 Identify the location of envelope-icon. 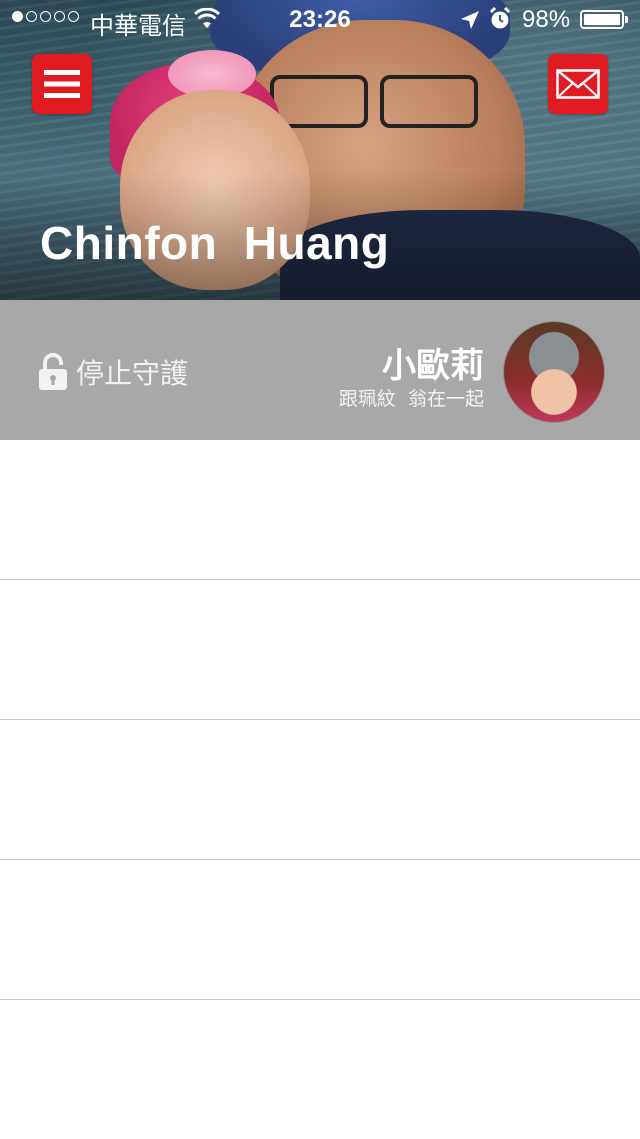
(578, 84).